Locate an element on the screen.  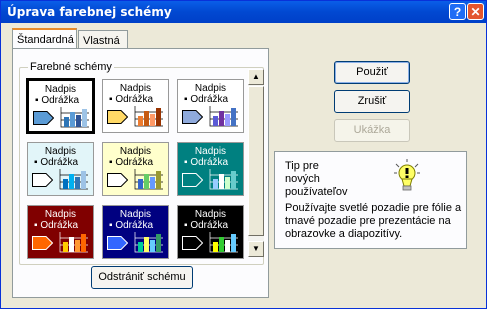
close-button: ✕ is located at coordinates (475, 11).